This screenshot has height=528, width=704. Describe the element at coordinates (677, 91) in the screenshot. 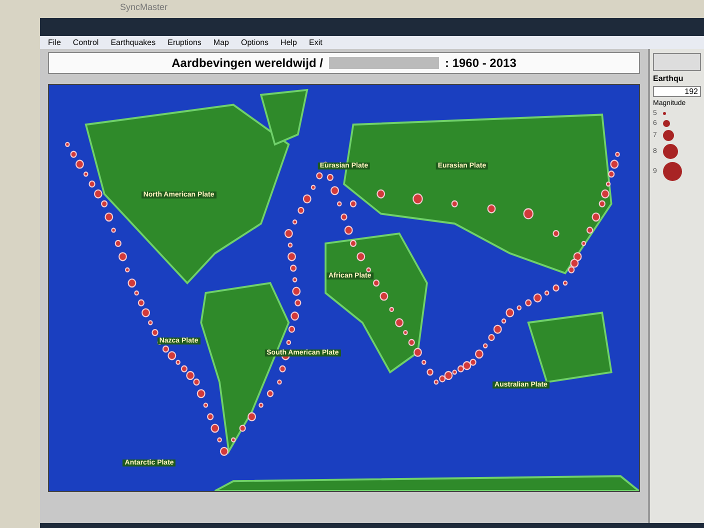

I see `year-field: 192` at that location.